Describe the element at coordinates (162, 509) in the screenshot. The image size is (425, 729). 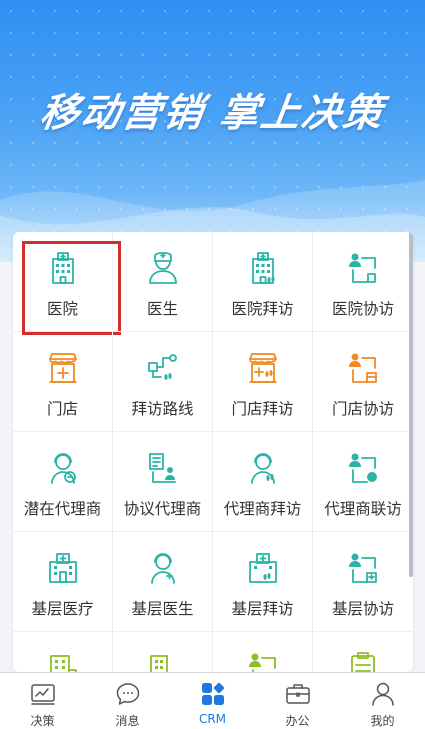
I see `module-label: 协议代理商` at that location.